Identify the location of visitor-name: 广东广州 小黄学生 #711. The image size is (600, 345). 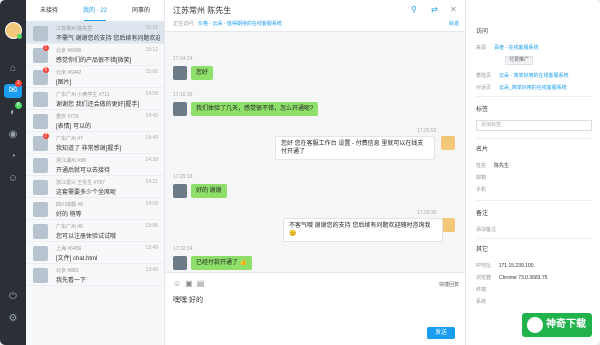
(83, 95).